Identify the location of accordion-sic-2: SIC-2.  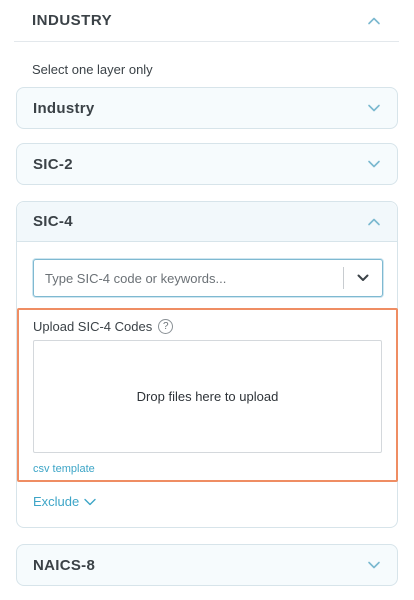
(207, 164).